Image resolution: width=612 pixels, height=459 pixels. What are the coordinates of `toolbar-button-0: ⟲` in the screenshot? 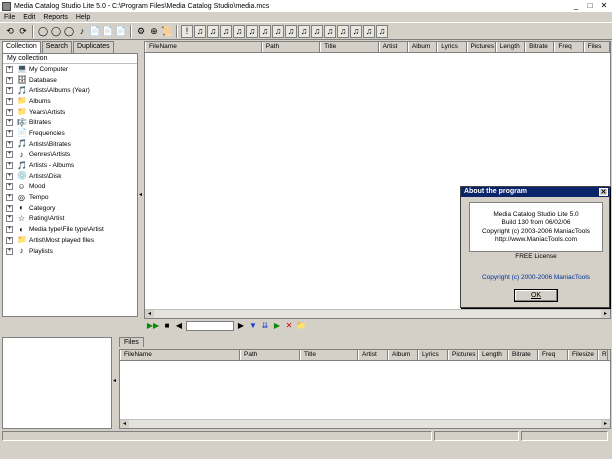 It's located at (10, 31).